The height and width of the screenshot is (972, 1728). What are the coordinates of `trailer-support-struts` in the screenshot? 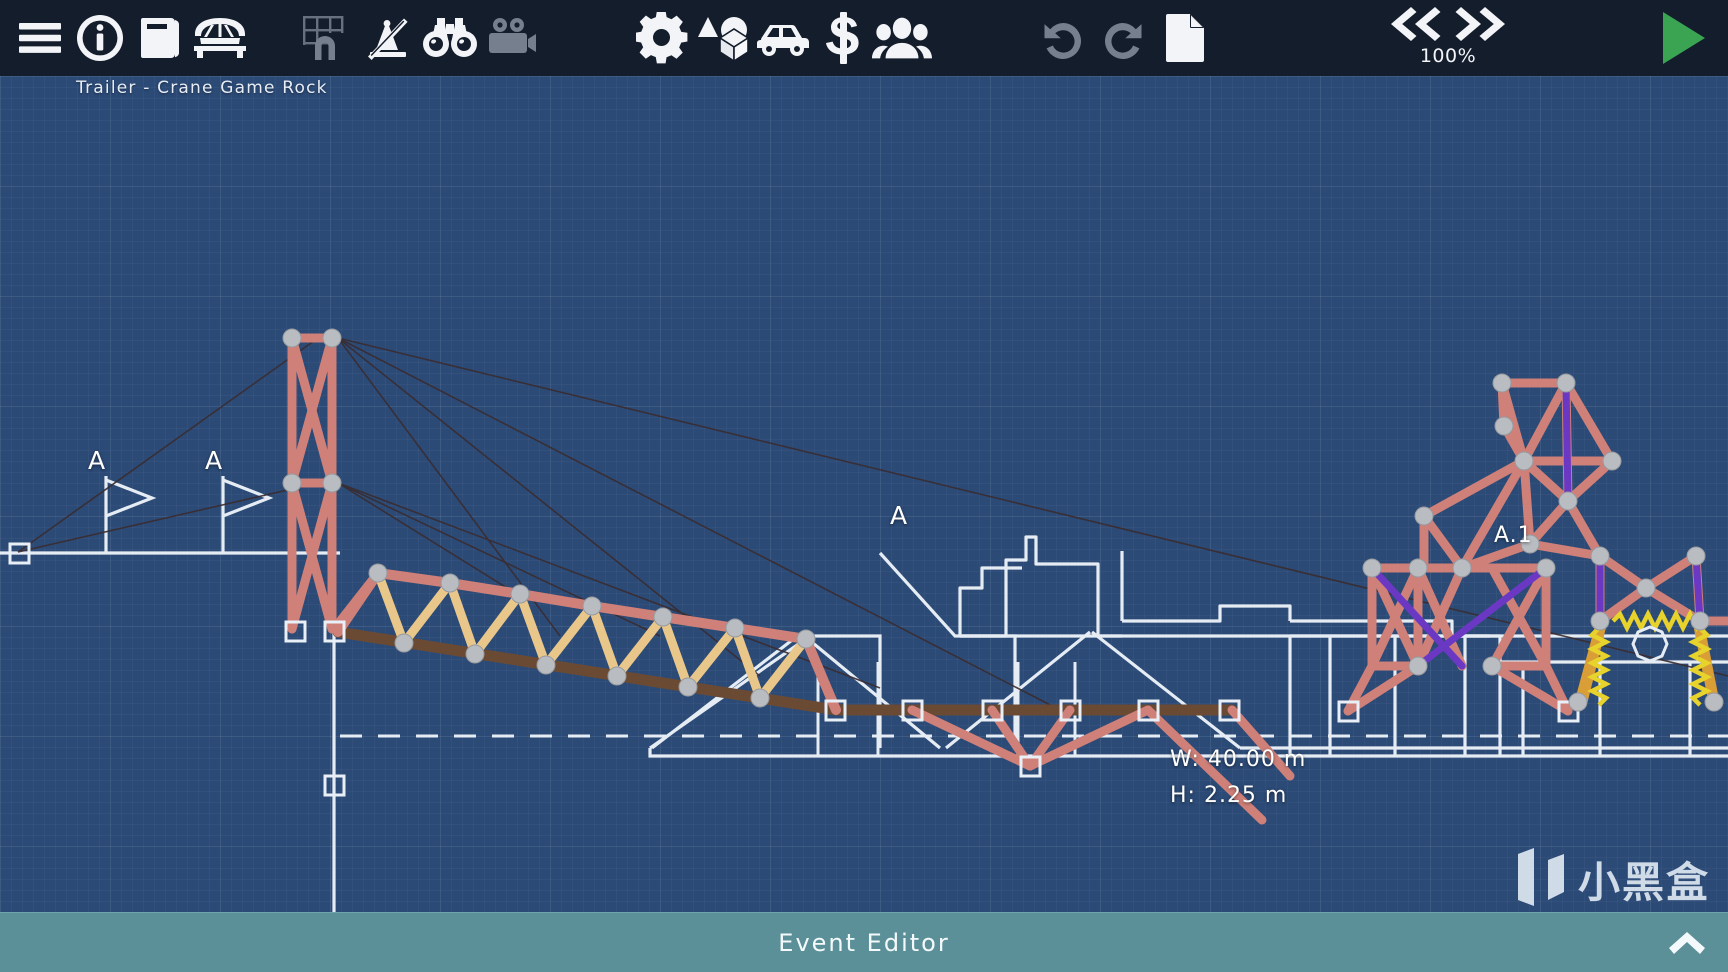 It's located at (1101, 765).